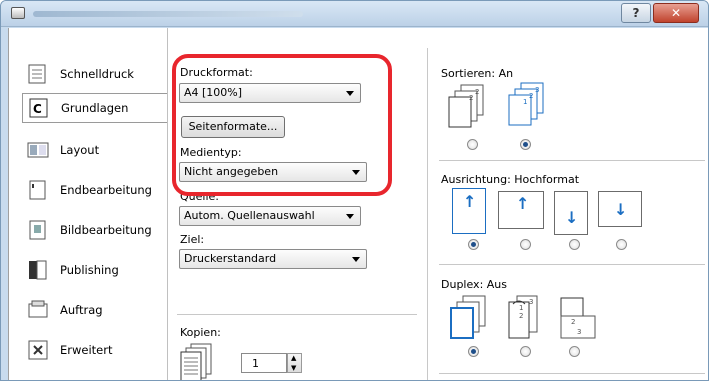 This screenshot has width=709, height=381. What do you see at coordinates (230, 258) in the screenshot?
I see `destination-value: Druckerstandard` at bounding box center [230, 258].